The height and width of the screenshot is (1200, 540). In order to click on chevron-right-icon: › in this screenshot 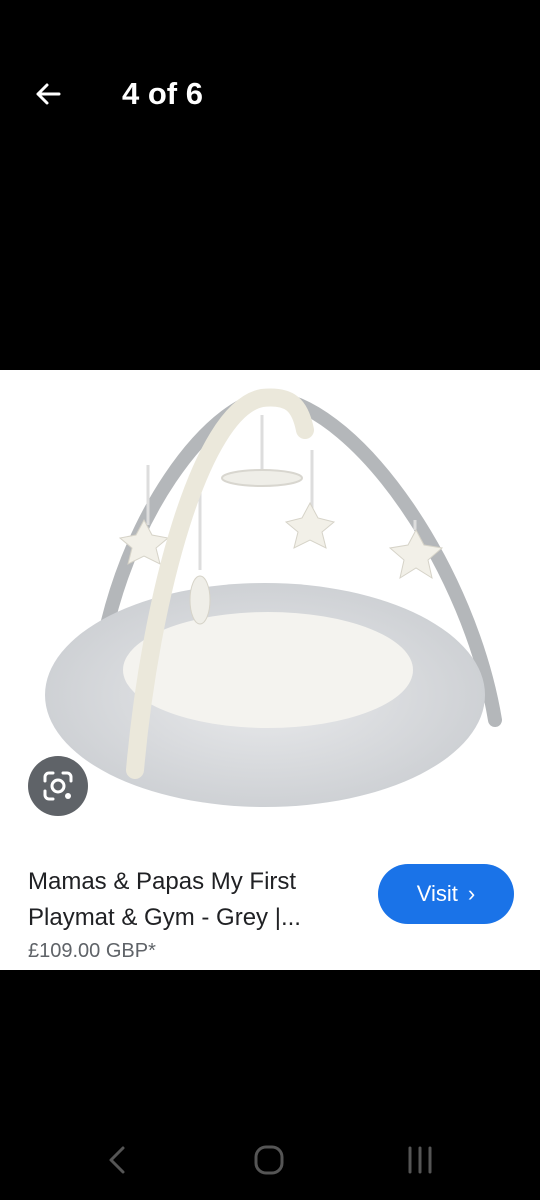, I will do `click(471, 893)`.